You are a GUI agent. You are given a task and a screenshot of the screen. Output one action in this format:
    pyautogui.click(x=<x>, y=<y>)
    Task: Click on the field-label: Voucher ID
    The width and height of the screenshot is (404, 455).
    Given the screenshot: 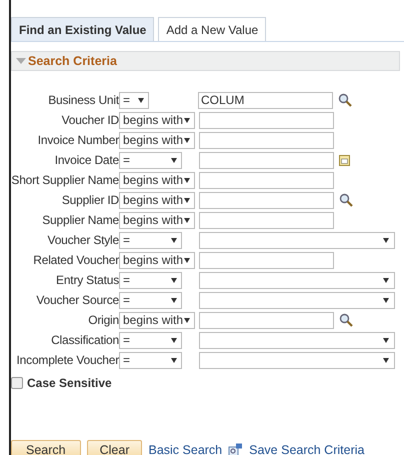 What is the action you would take?
    pyautogui.click(x=89, y=120)
    